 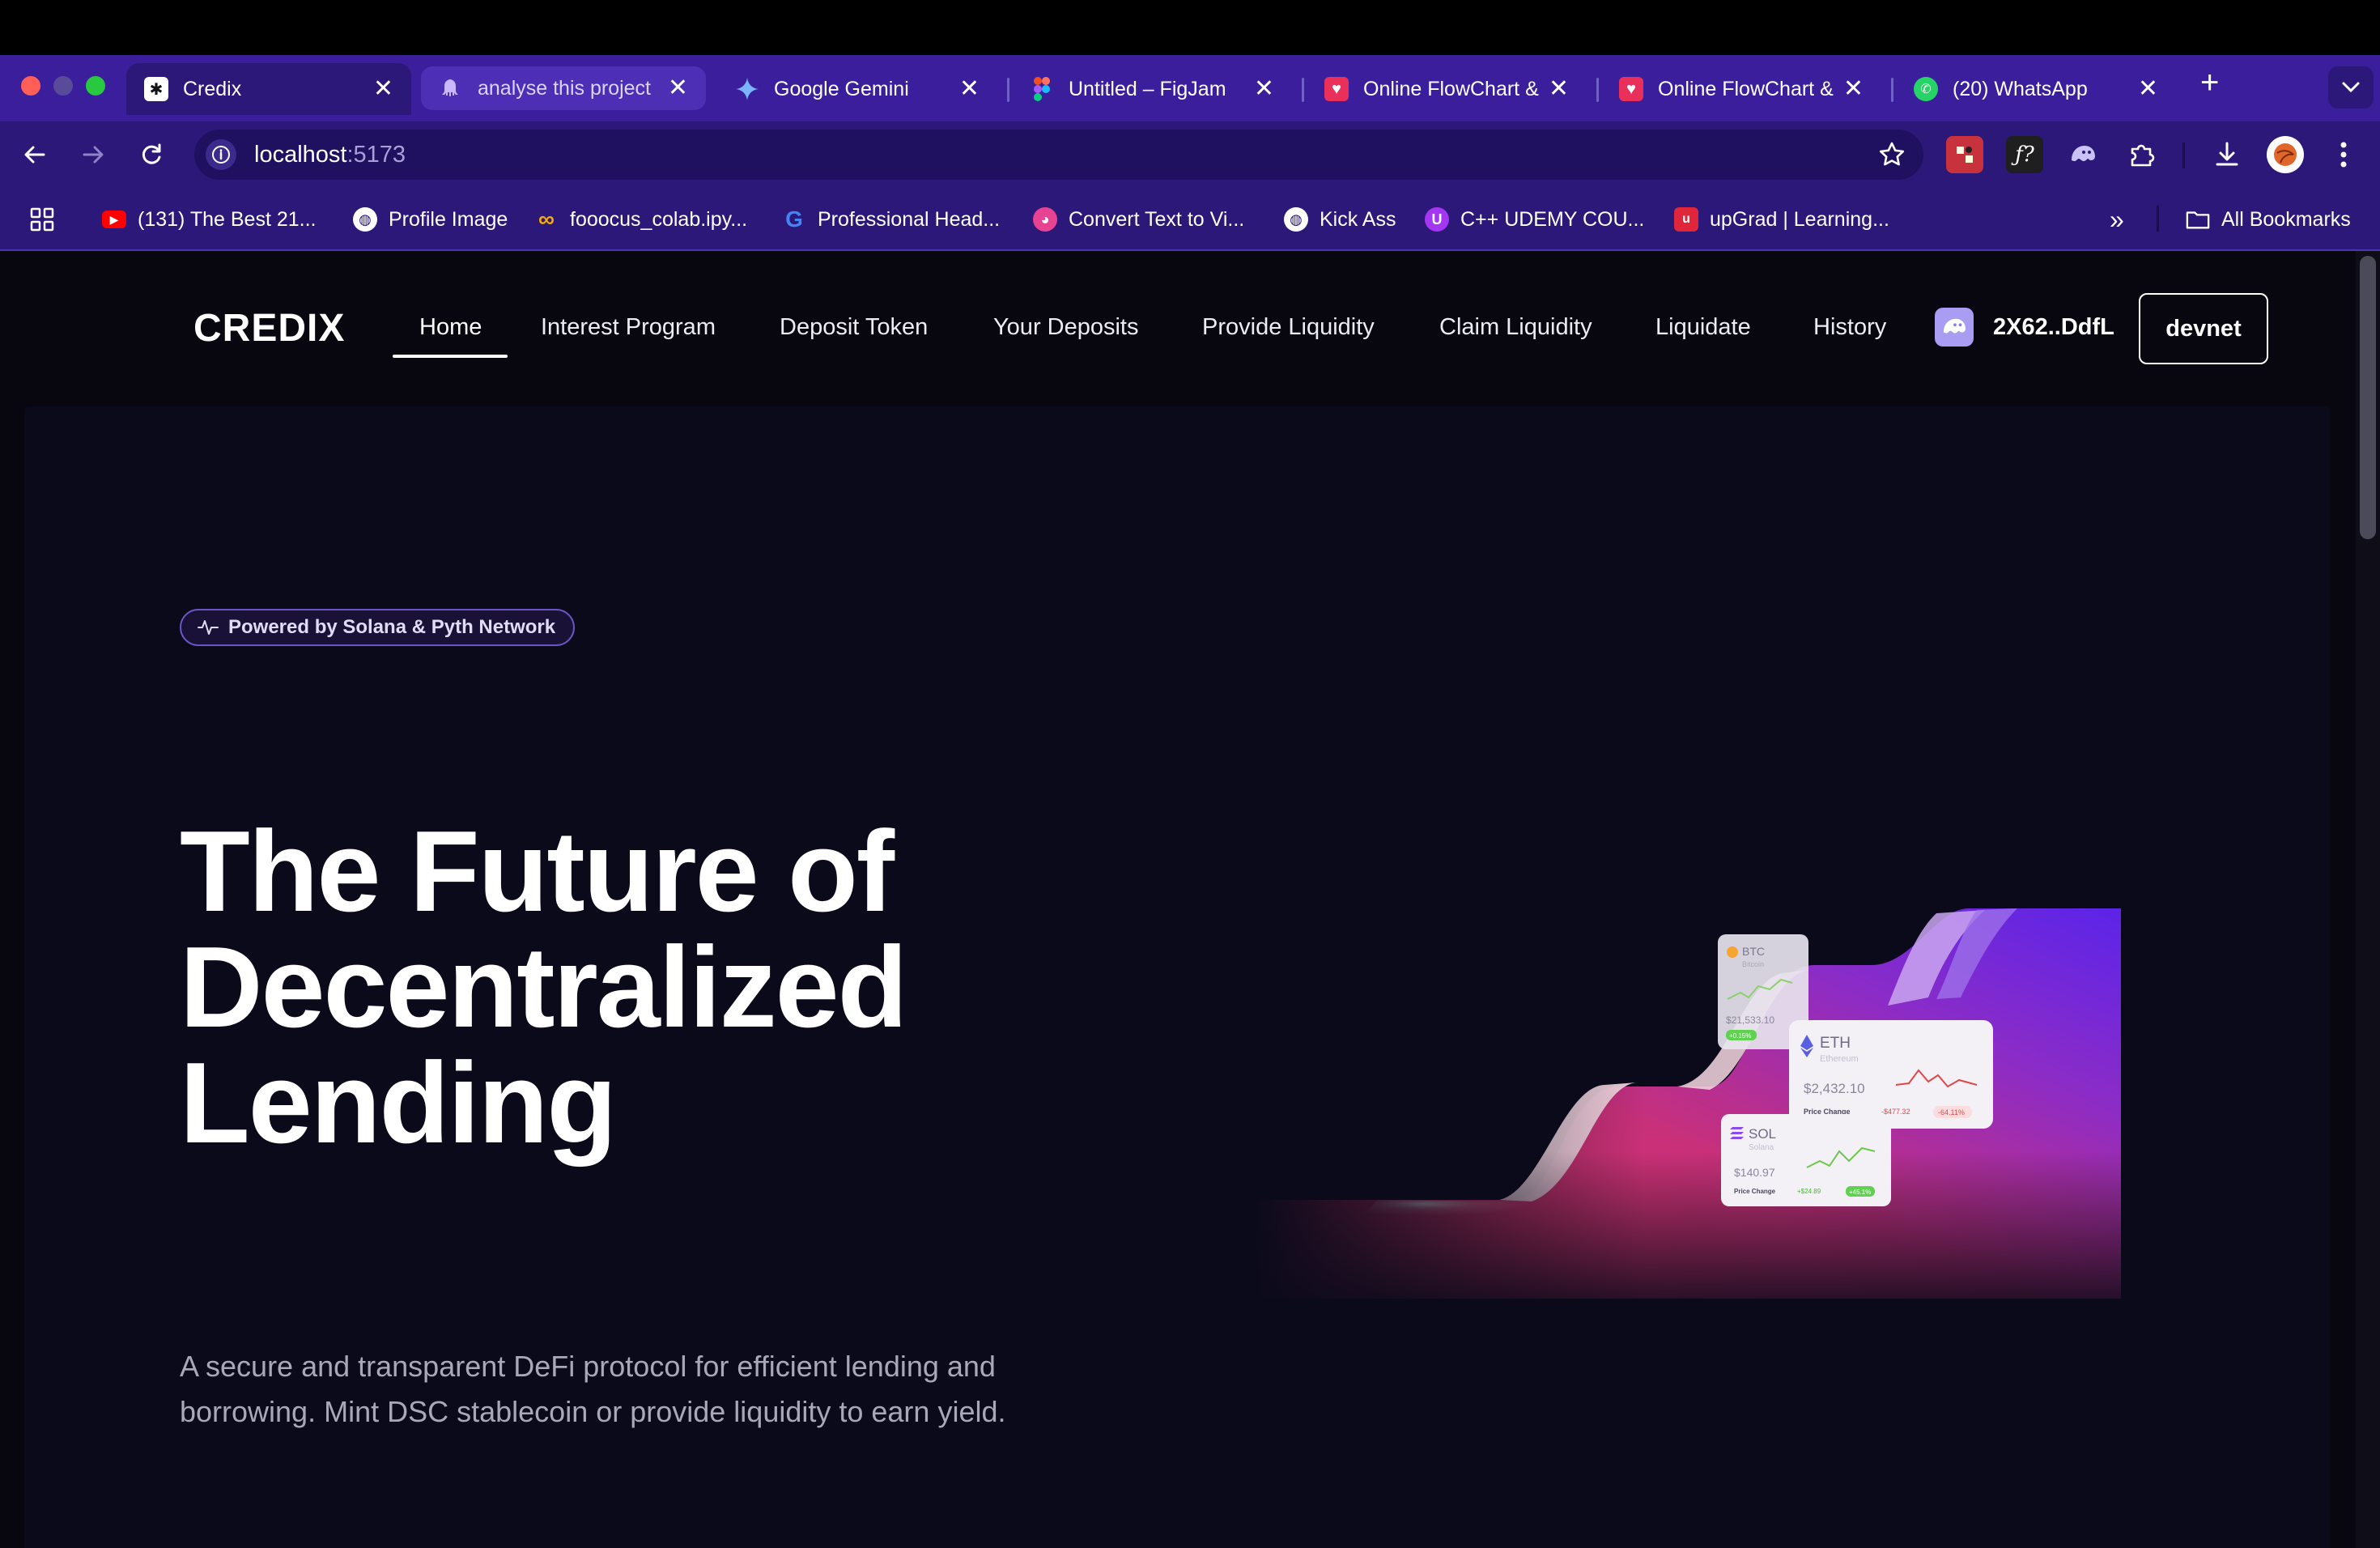 What do you see at coordinates (1631, 89) in the screenshot?
I see `heart-logo-icon: ♥` at bounding box center [1631, 89].